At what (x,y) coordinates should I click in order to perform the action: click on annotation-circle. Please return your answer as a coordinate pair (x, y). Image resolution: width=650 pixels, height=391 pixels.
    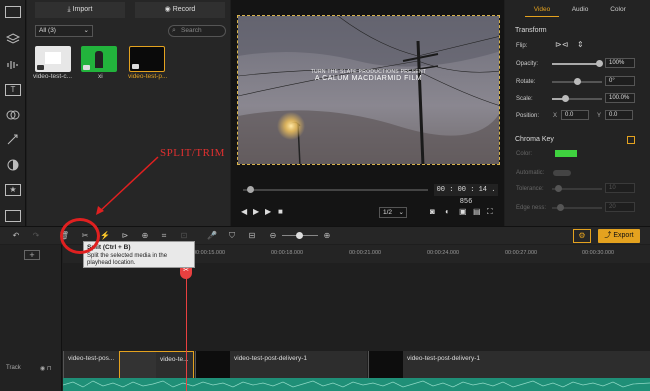
    Looking at the image, I should click on (80, 236).